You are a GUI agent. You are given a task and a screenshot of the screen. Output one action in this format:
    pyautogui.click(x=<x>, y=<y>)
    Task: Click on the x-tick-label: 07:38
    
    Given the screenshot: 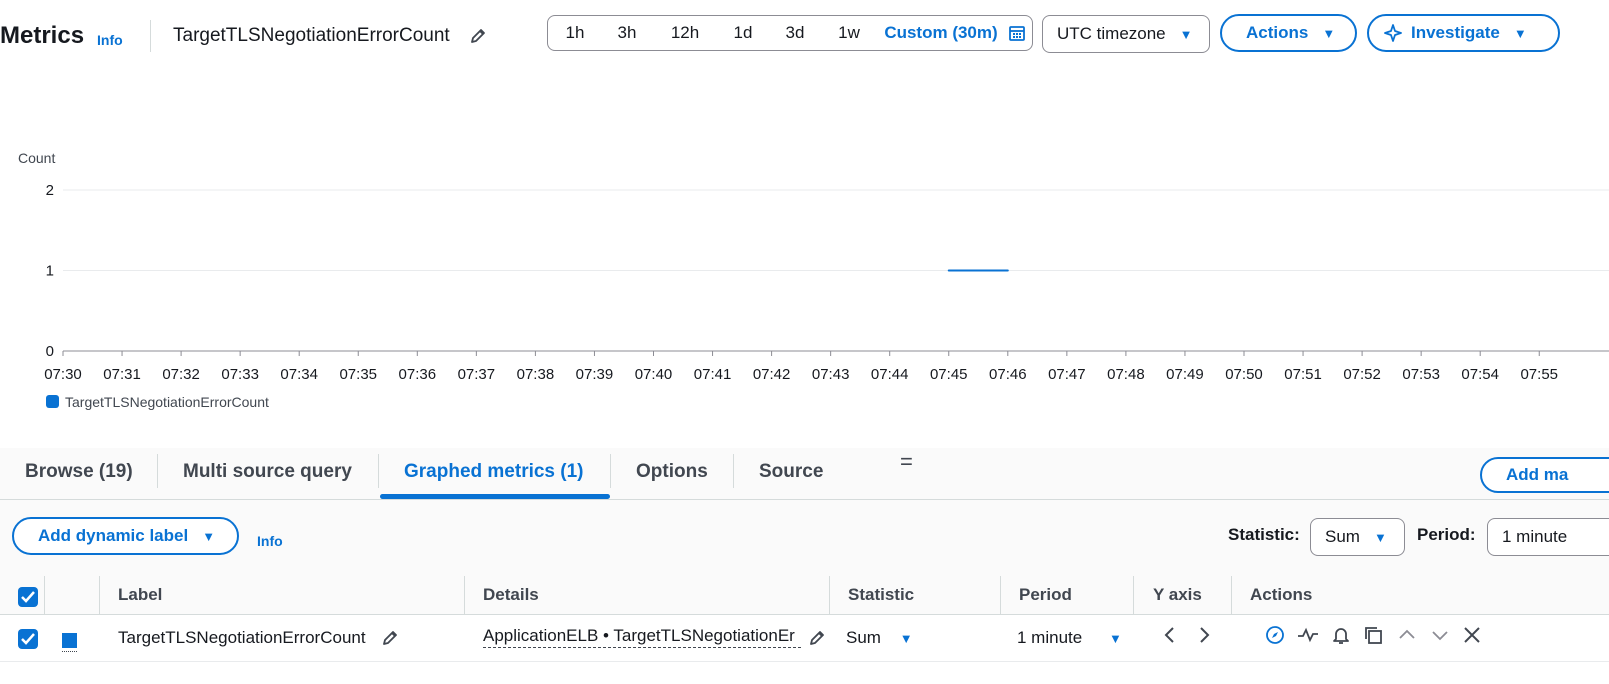 What is the action you would take?
    pyautogui.click(x=536, y=374)
    